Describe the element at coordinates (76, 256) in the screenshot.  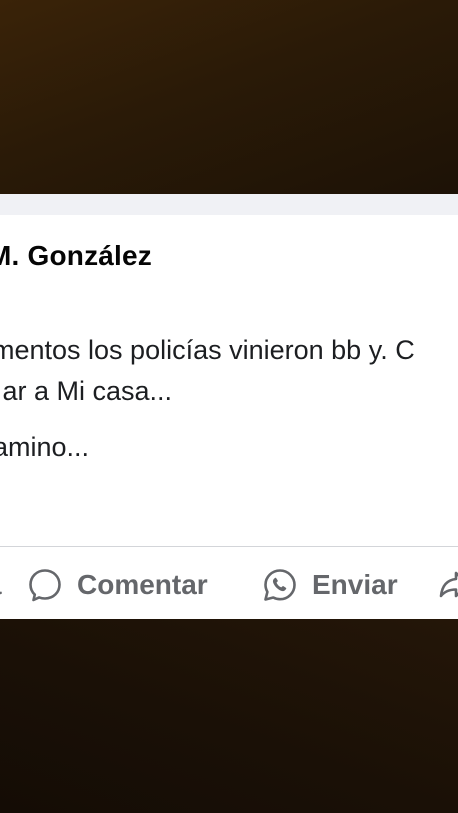
I see `post-author-name: M. González` at that location.